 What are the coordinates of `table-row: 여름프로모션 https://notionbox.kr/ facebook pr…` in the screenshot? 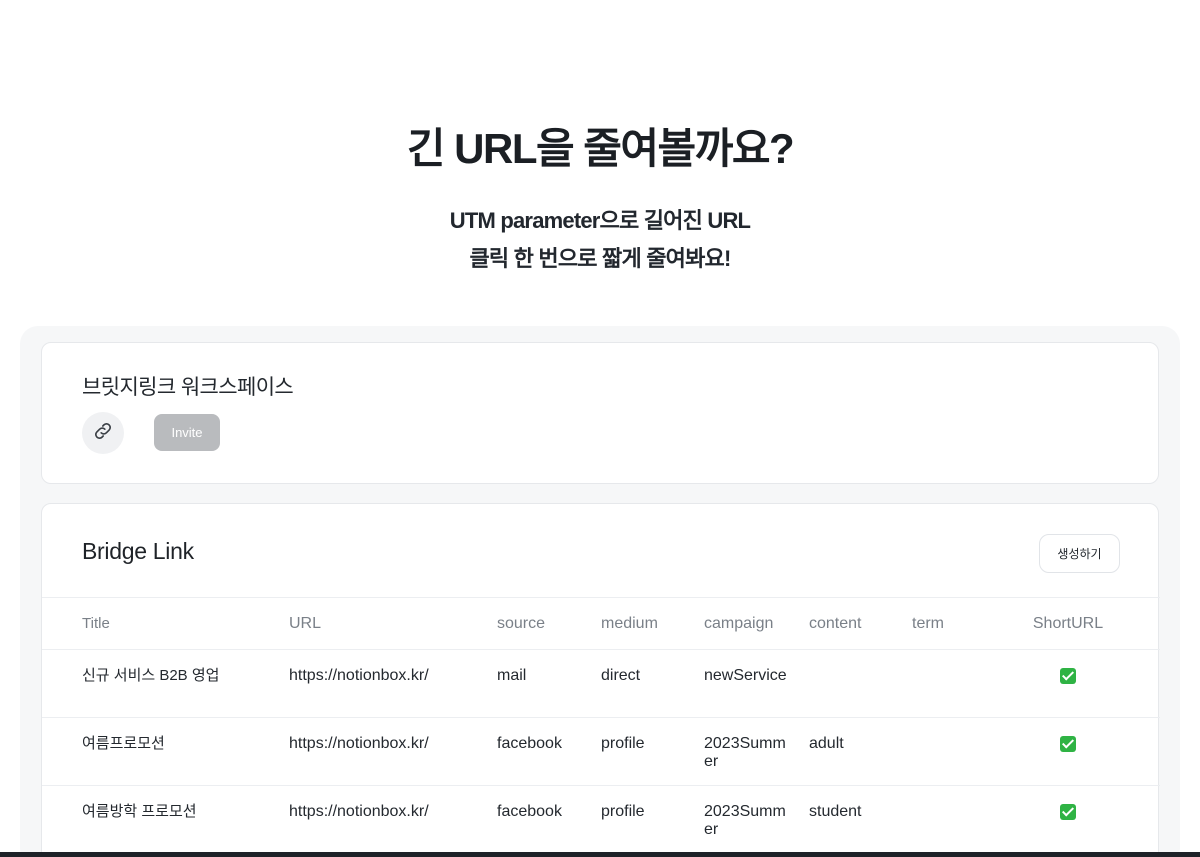 It's located at (601, 751).